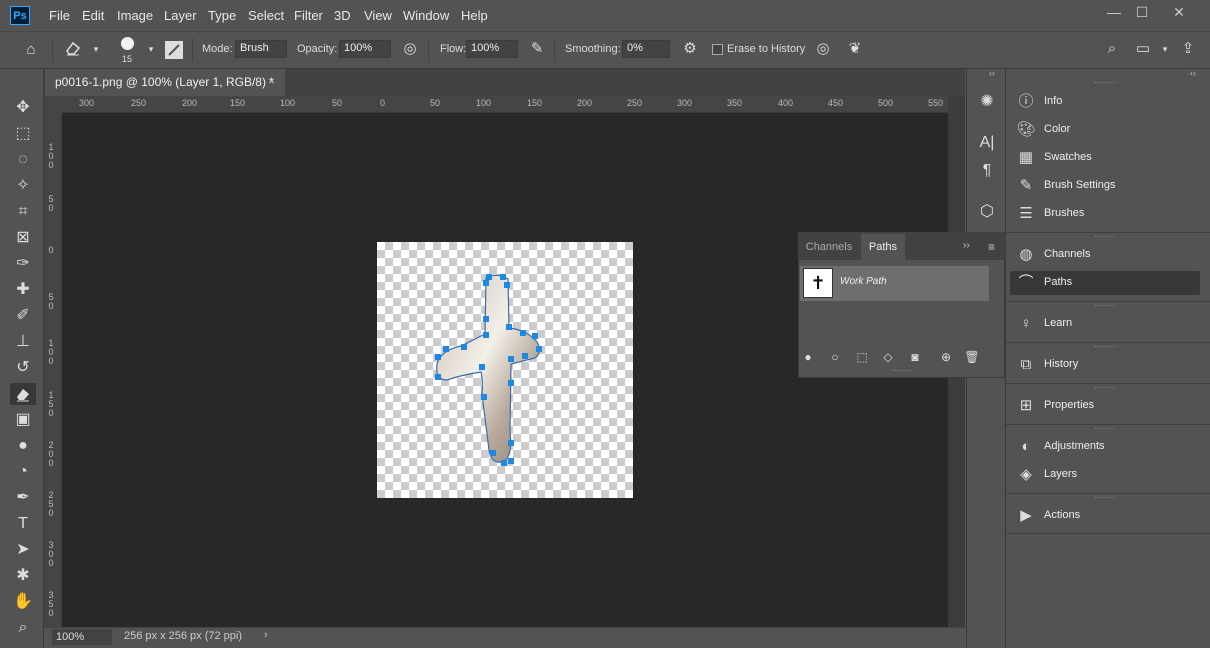 This screenshot has width=1210, height=648. I want to click on workspace-icon: ▭, so click(1143, 49).